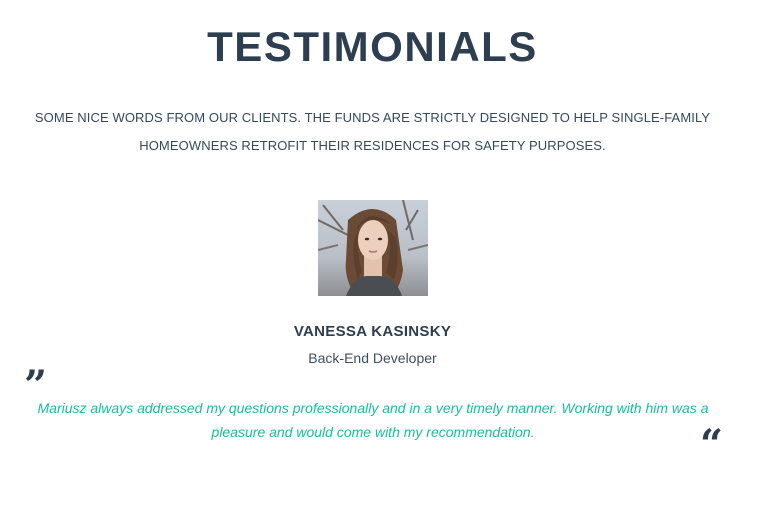 The width and height of the screenshot is (757, 505). Describe the element at coordinates (372, 358) in the screenshot. I see `testimonial-author-role: Back-End Developer` at that location.